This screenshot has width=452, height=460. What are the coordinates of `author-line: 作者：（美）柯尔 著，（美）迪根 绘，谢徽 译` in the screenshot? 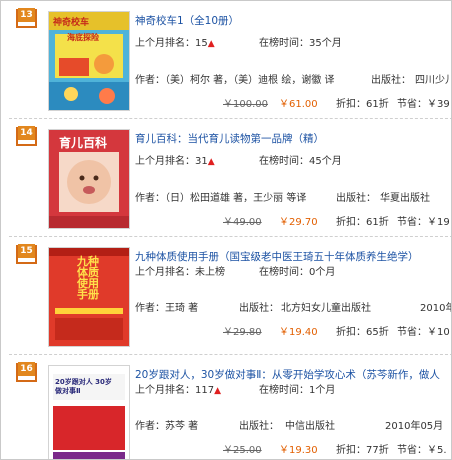 It's located at (235, 80).